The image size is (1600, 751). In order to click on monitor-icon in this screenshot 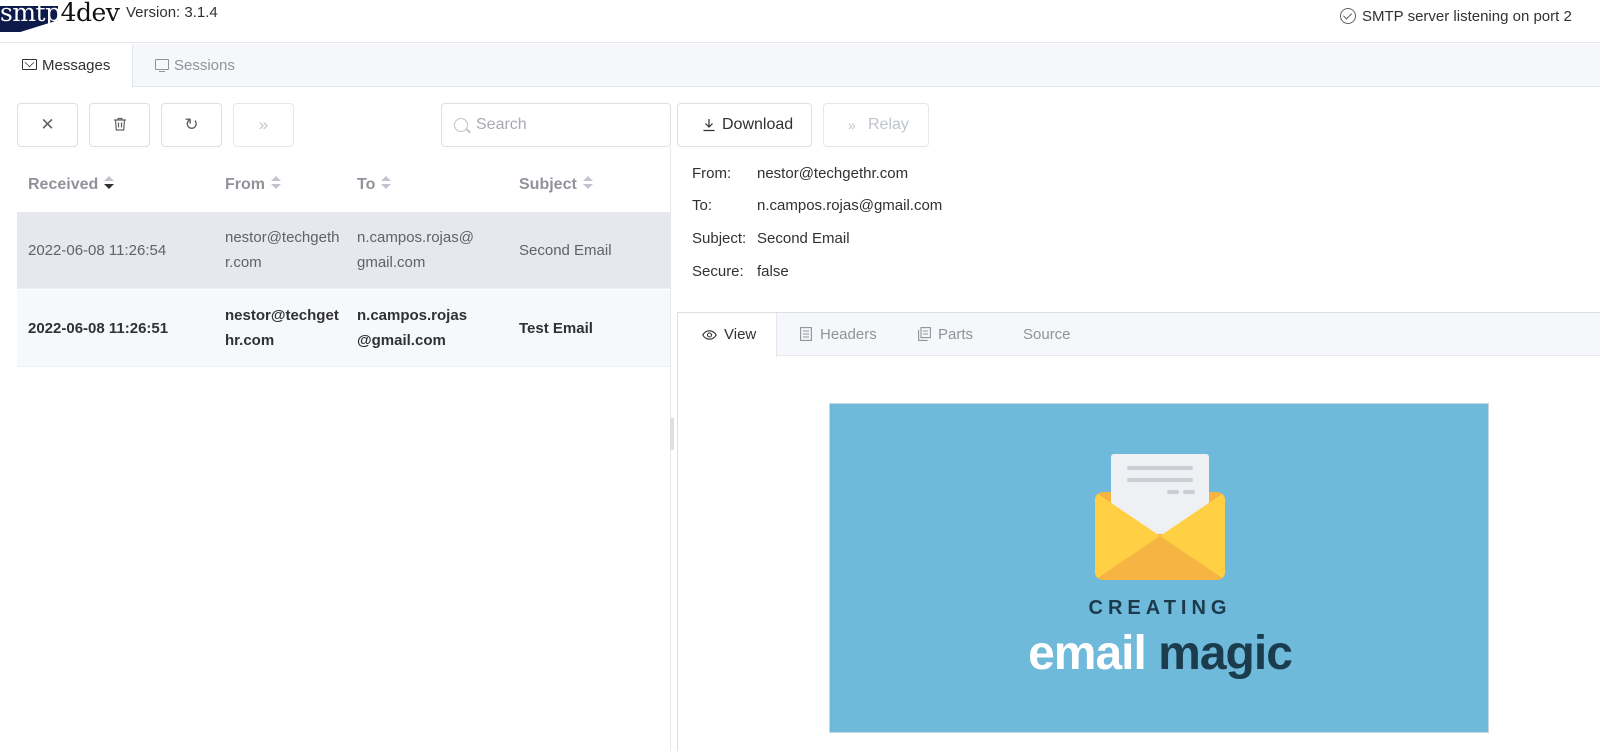, I will do `click(162, 65)`.